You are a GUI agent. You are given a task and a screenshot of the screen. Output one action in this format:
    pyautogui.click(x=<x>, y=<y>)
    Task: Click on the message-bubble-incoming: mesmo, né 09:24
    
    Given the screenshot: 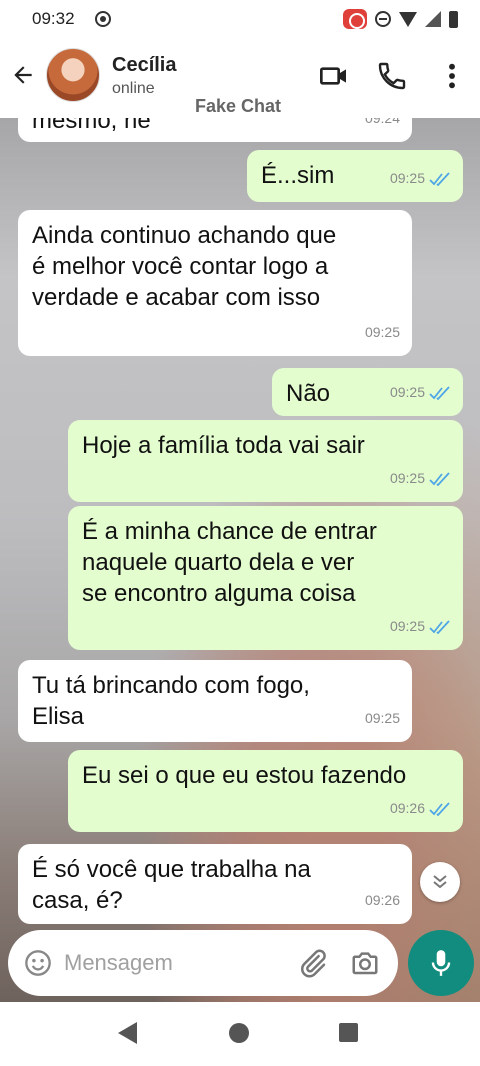 What is the action you would take?
    pyautogui.click(x=215, y=130)
    